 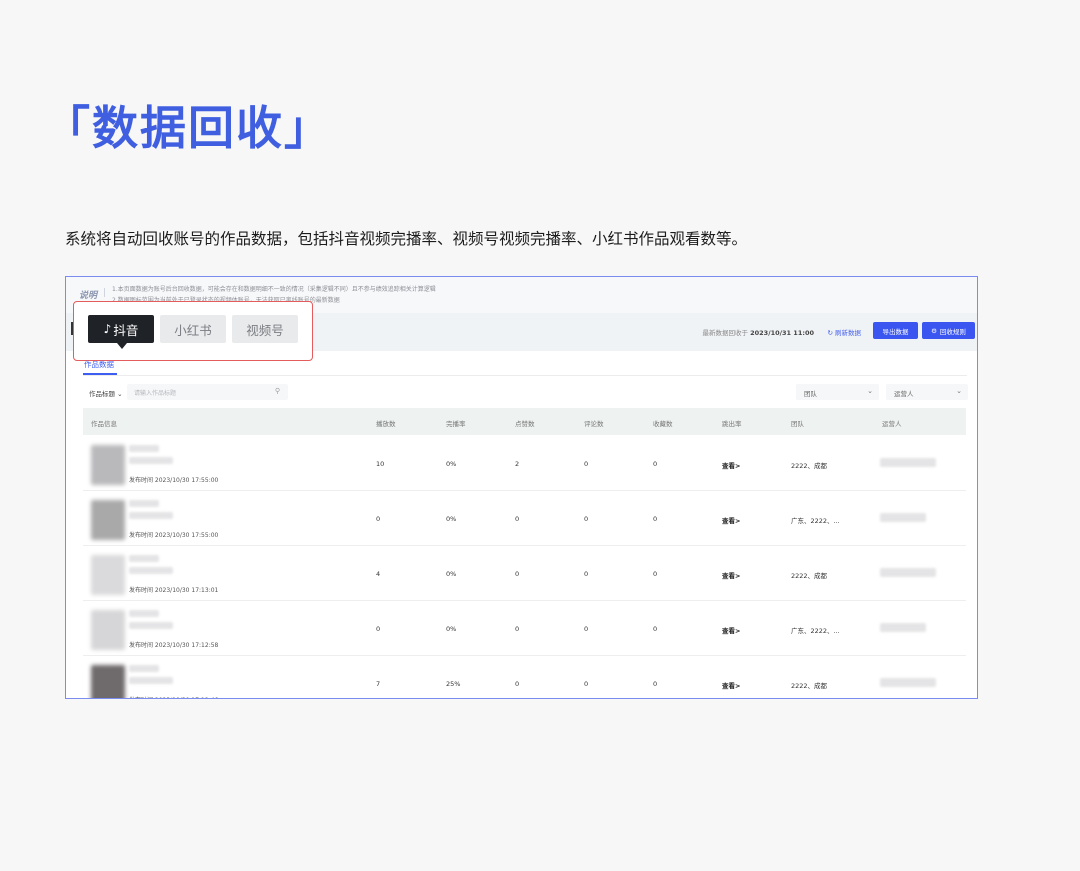 What do you see at coordinates (663, 424) in the screenshot?
I see `col-favorites: 收藏数` at bounding box center [663, 424].